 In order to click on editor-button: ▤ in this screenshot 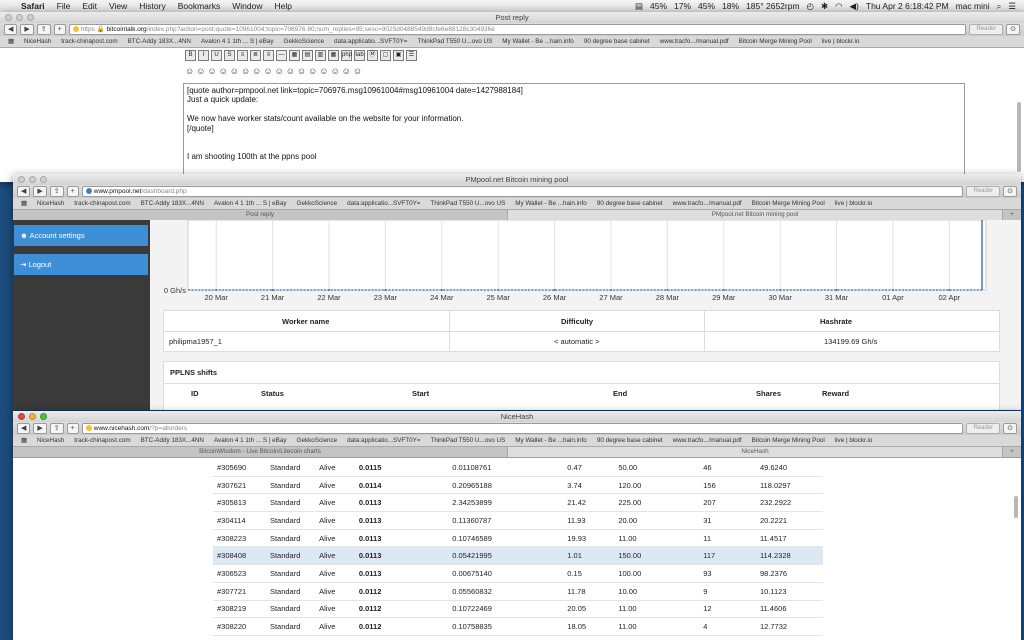, I will do `click(307, 55)`.